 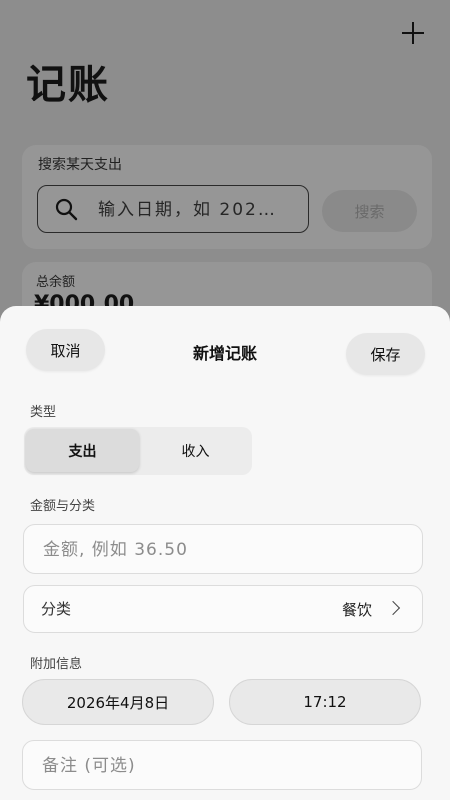 What do you see at coordinates (413, 33) in the screenshot?
I see `add-icon` at bounding box center [413, 33].